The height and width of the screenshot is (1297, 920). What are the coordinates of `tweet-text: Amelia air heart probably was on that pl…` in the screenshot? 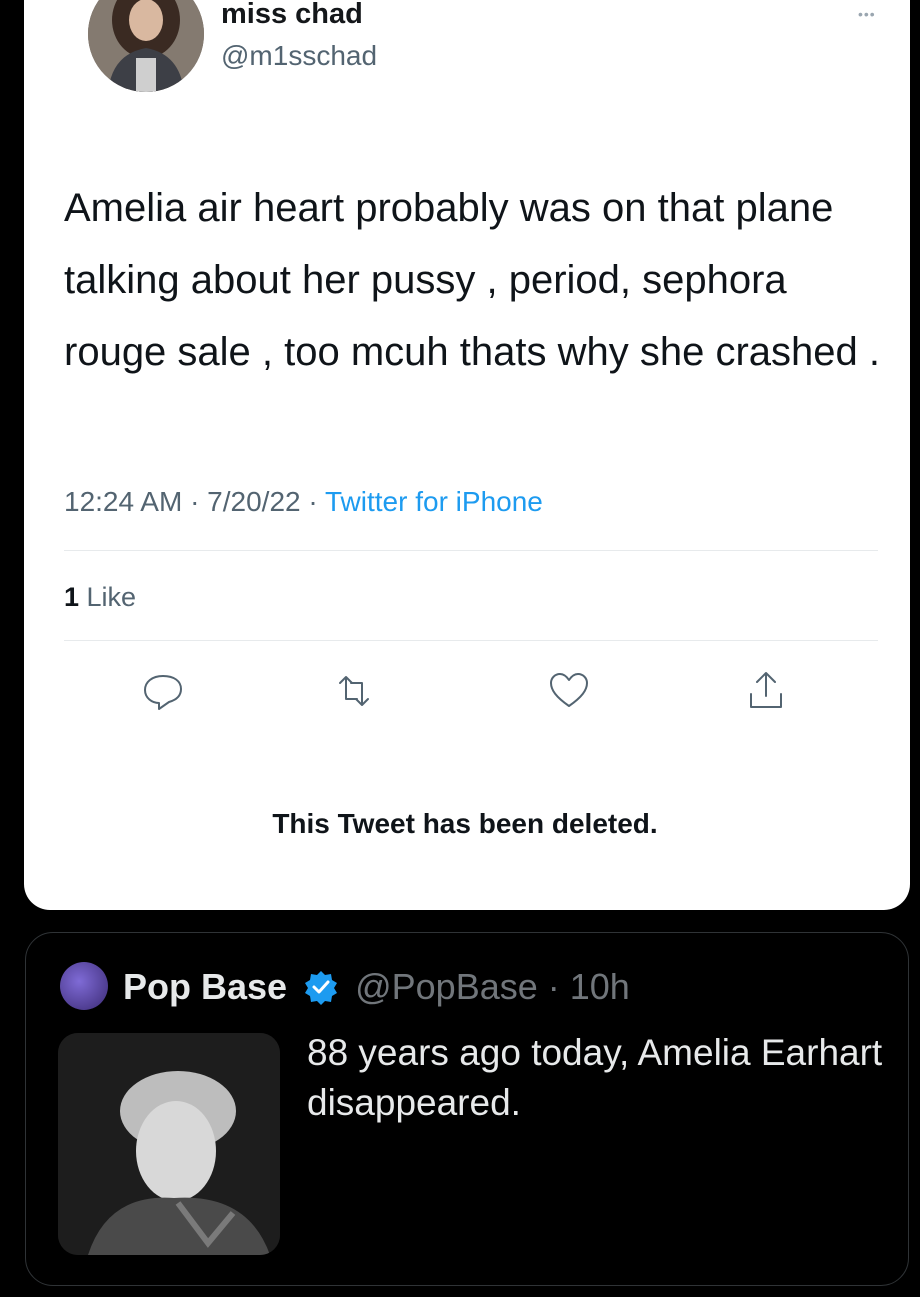 It's located at (472, 280).